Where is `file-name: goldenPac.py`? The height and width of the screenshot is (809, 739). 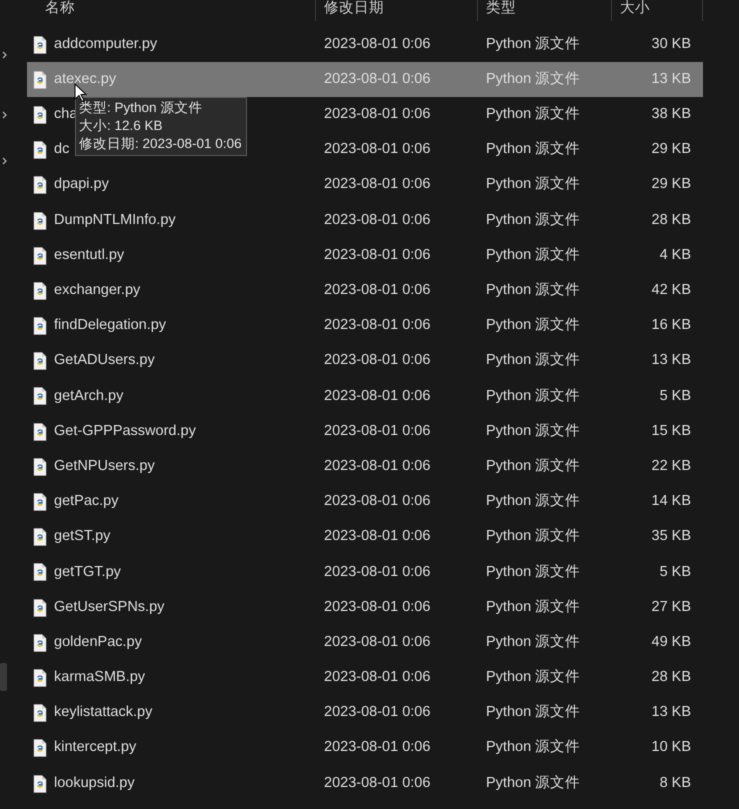
file-name: goldenPac.py is located at coordinates (98, 642).